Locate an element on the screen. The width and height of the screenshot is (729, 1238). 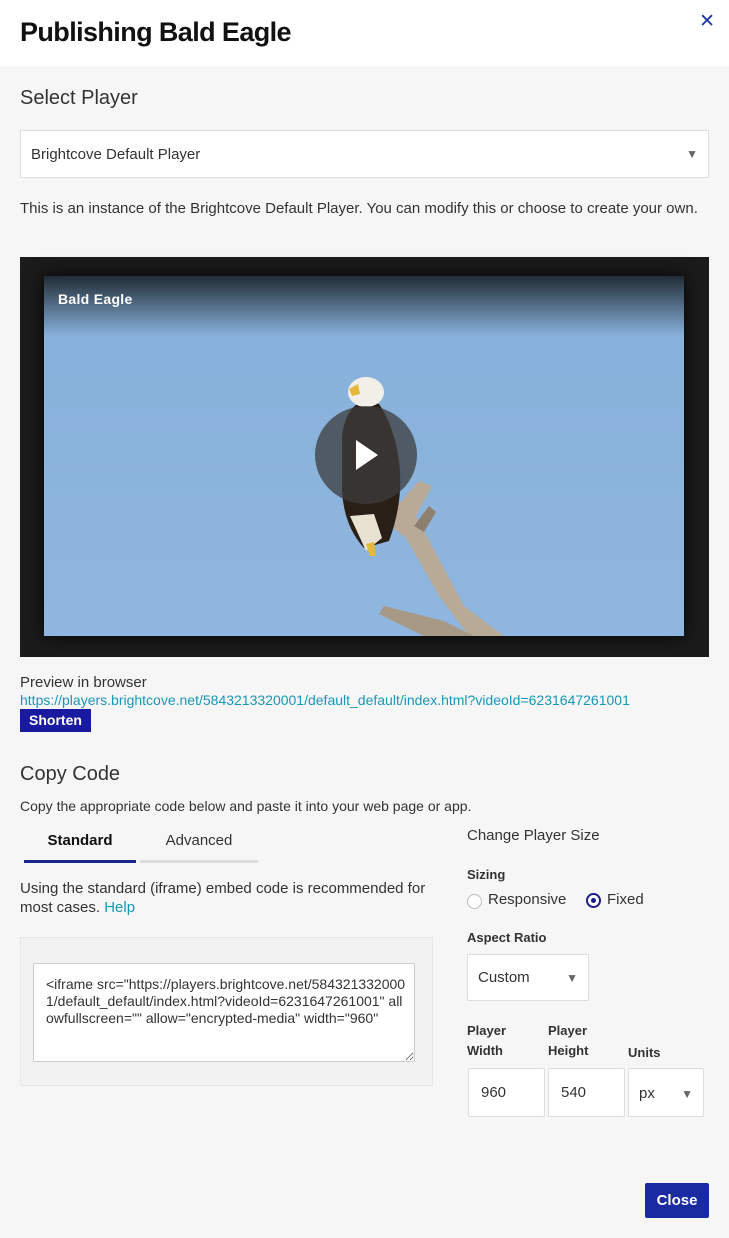
preview-label: Preview in browser is located at coordinates (83, 682).